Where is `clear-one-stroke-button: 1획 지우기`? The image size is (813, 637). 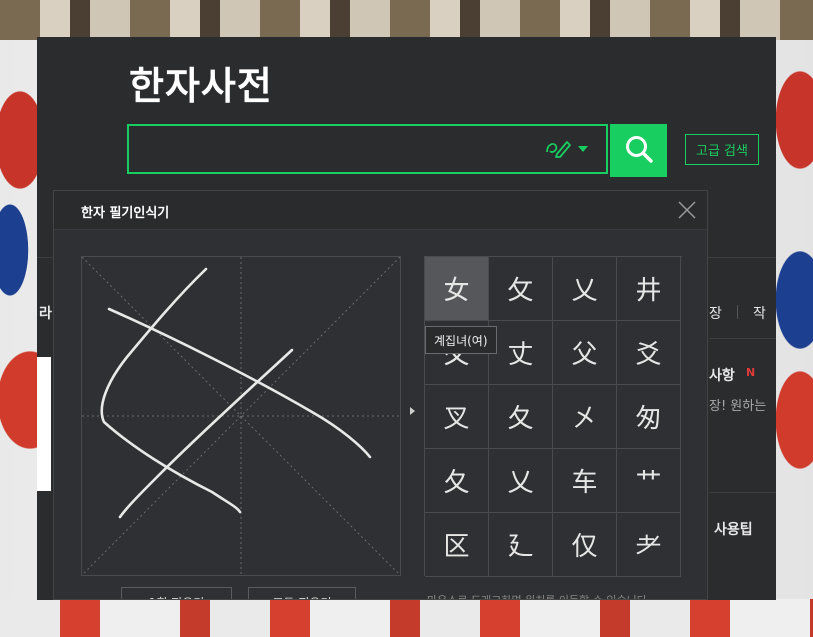
clear-one-stroke-button: 1획 지우기 is located at coordinates (176, 593).